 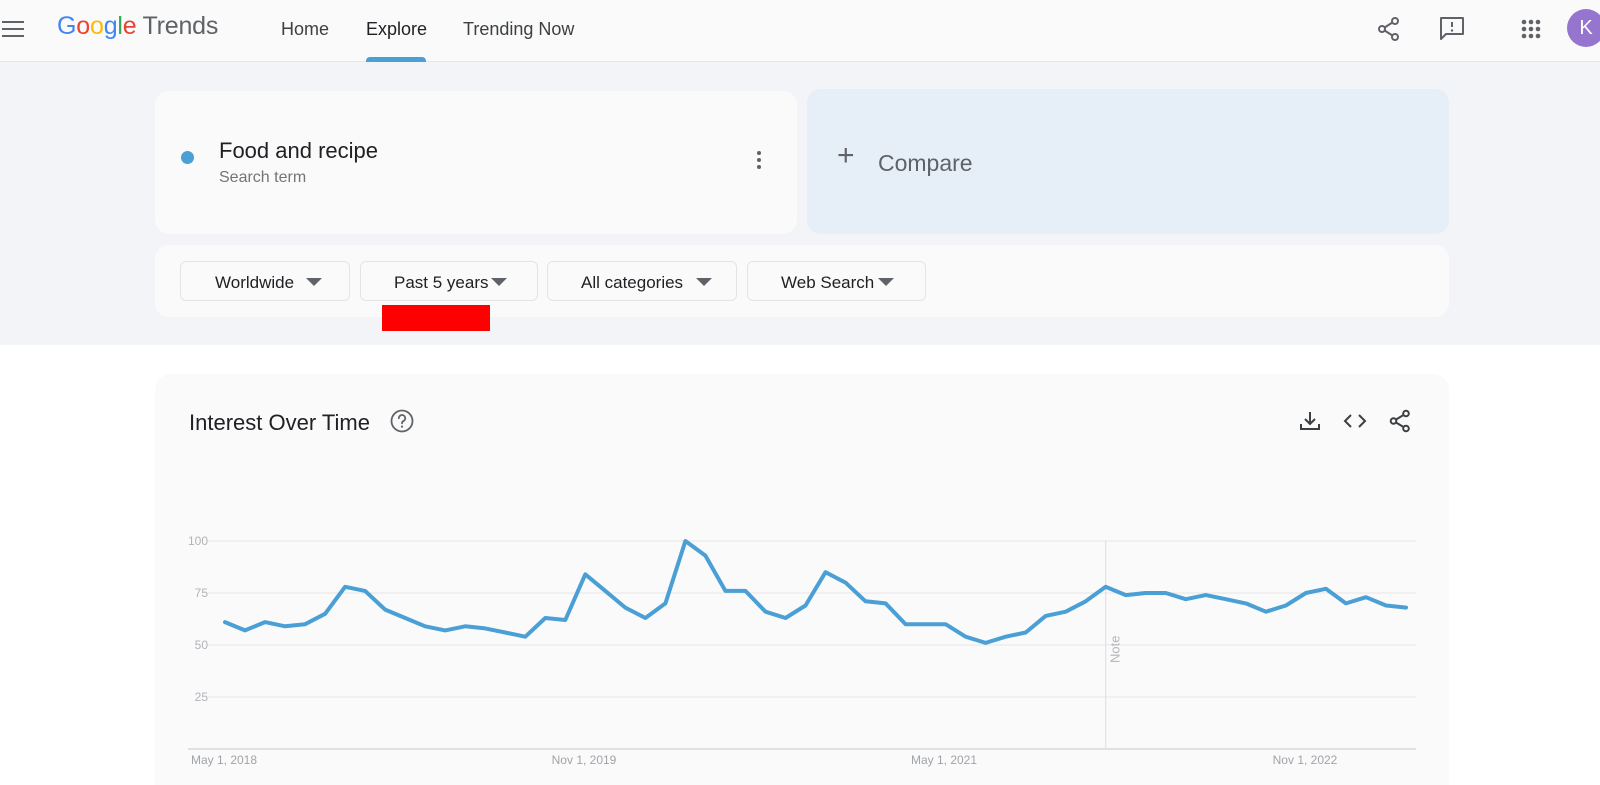 What do you see at coordinates (584, 760) in the screenshot?
I see `x-tick-label: Nov 1, 2019` at bounding box center [584, 760].